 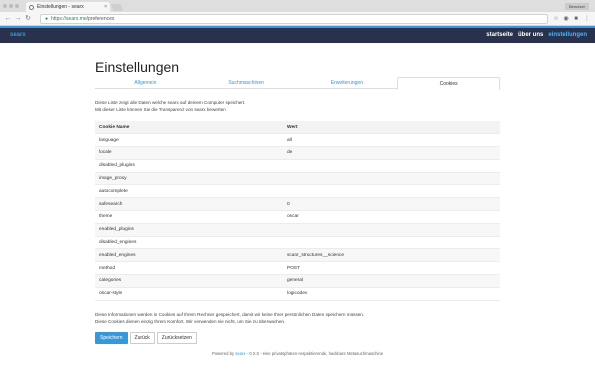 What do you see at coordinates (189, 204) in the screenshot?
I see `cookie-name-cell: safesearch` at bounding box center [189, 204].